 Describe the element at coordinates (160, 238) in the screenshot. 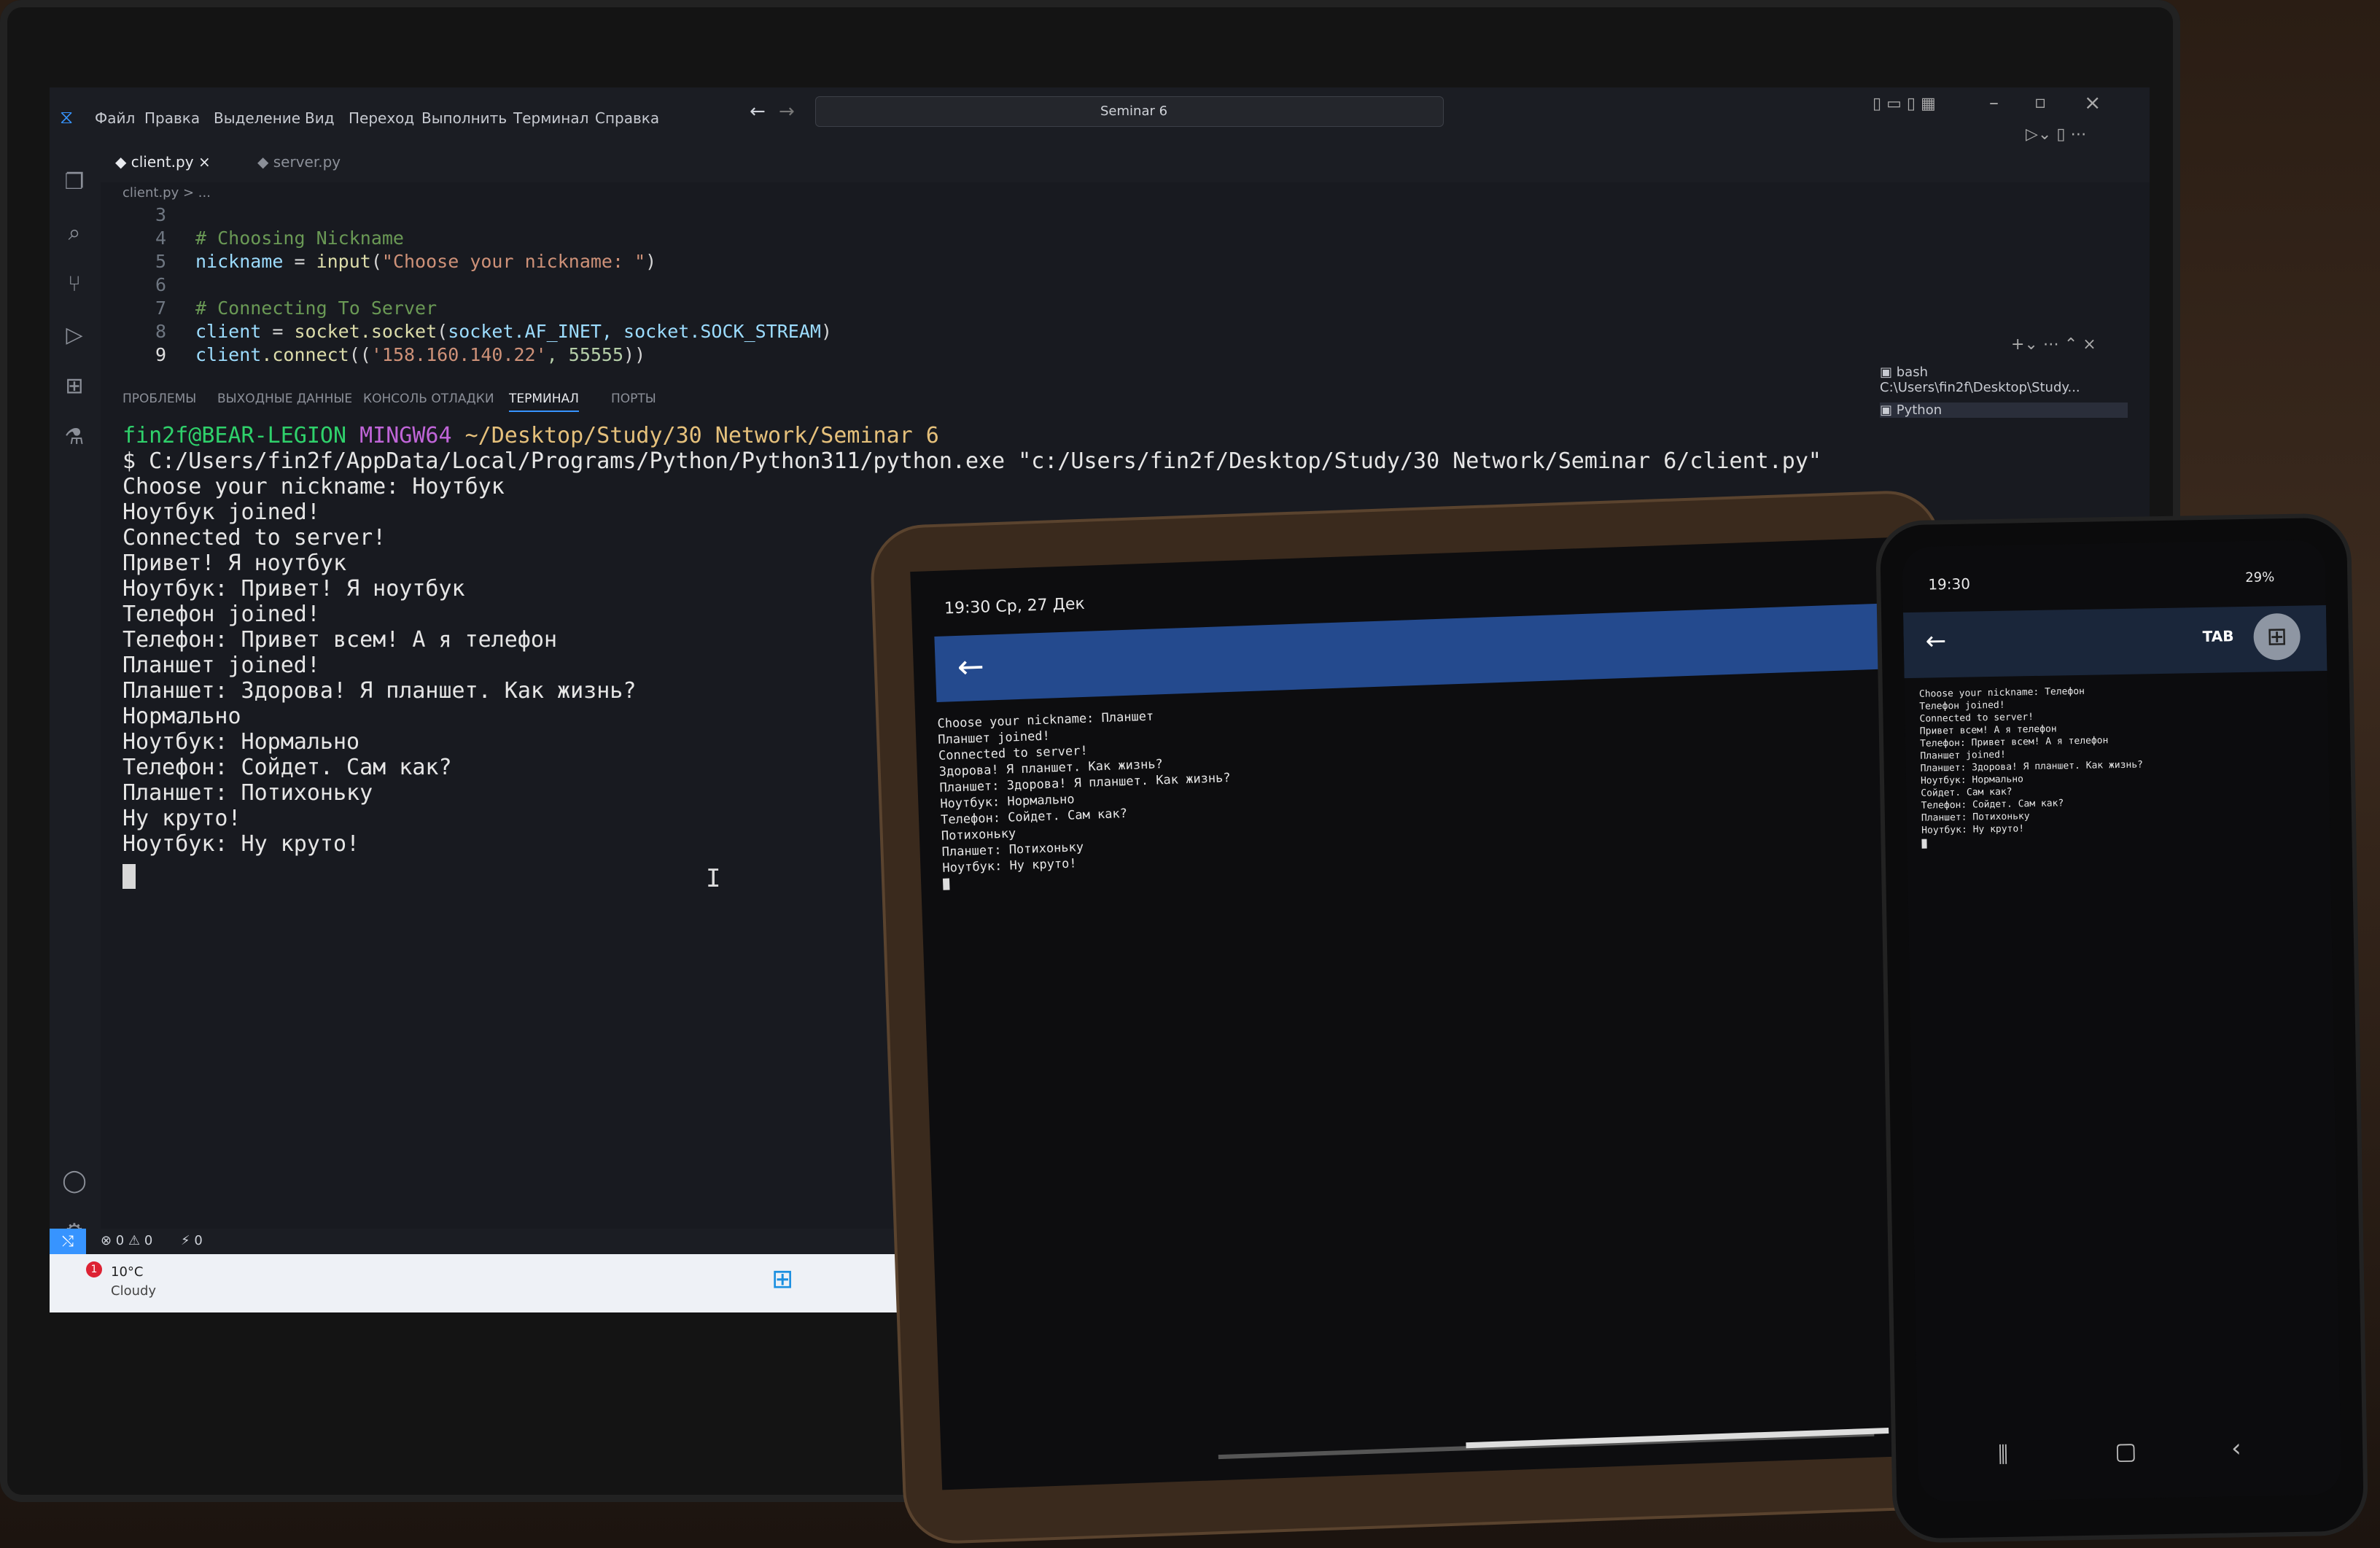

I see `line-number: 4` at that location.